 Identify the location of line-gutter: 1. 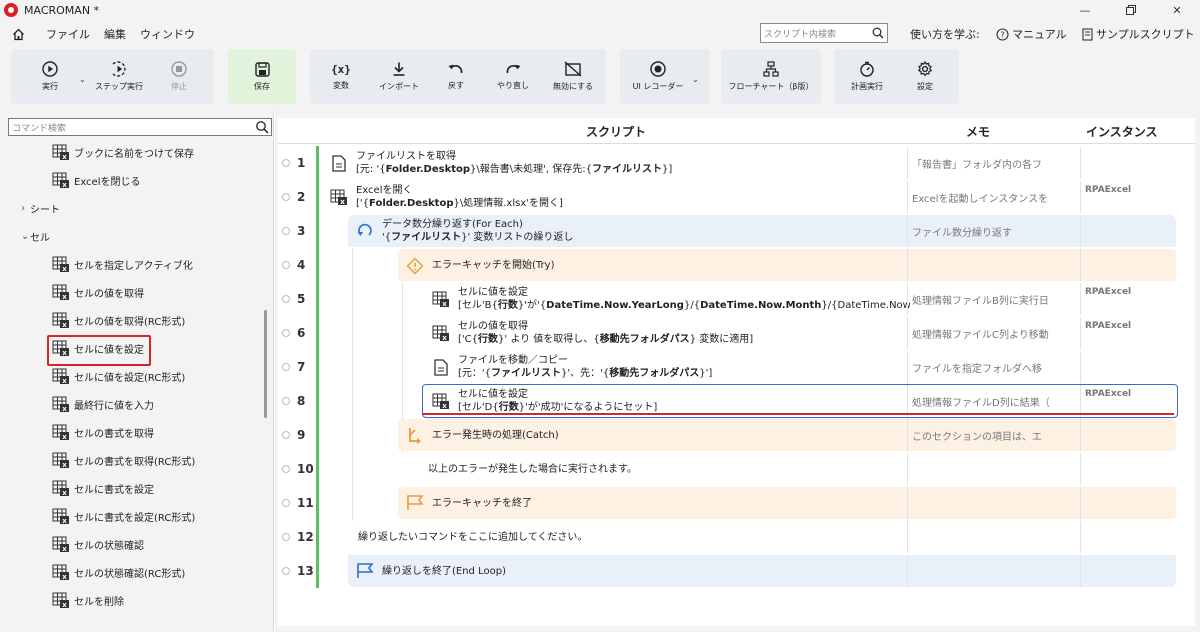
(297, 163).